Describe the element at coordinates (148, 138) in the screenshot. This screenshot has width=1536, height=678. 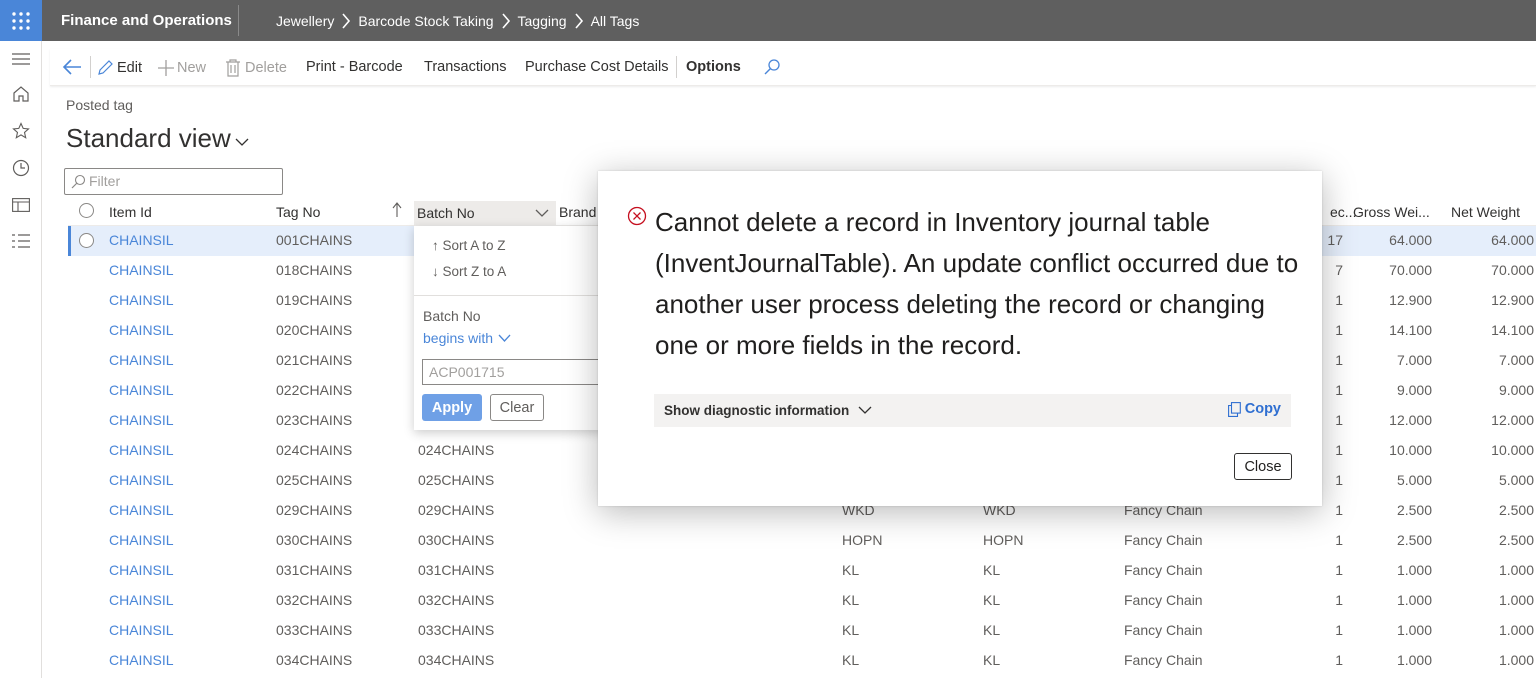
I see `view-title: Standard view` at that location.